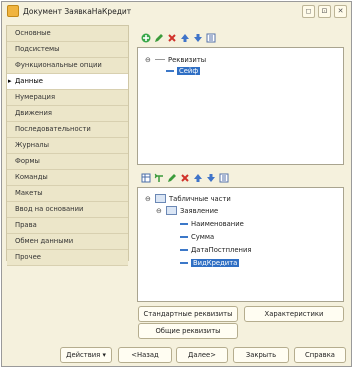 The image size is (354, 369). What do you see at coordinates (187, 59) in the screenshot?
I see `tree-node-label: Реквизиты` at bounding box center [187, 59].